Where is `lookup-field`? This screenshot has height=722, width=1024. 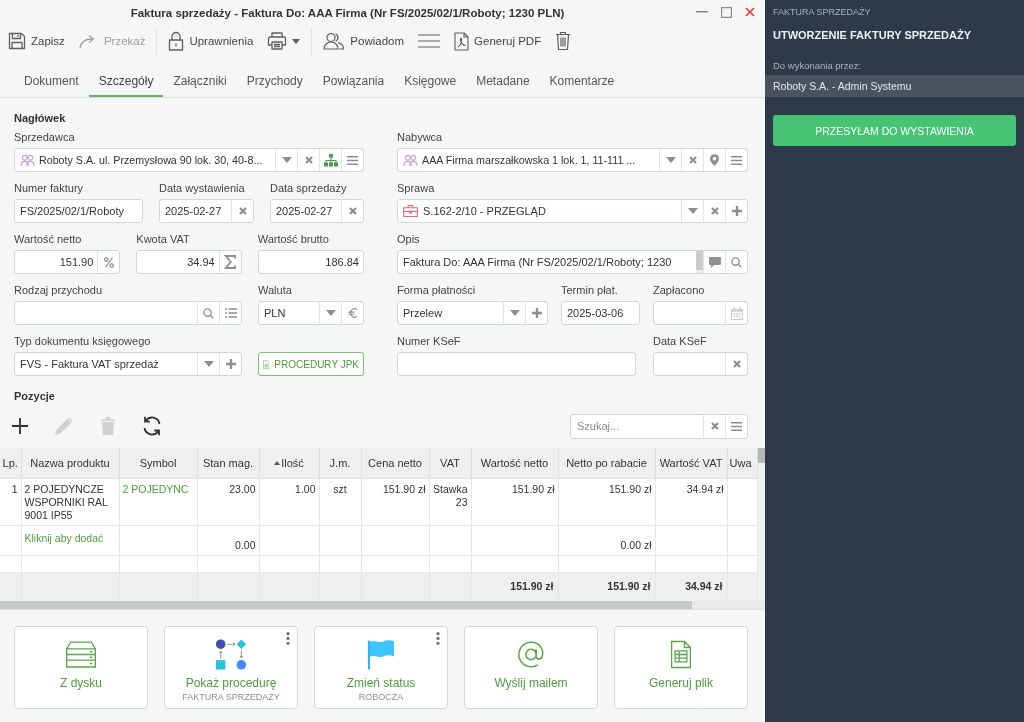 lookup-field is located at coordinates (128, 313).